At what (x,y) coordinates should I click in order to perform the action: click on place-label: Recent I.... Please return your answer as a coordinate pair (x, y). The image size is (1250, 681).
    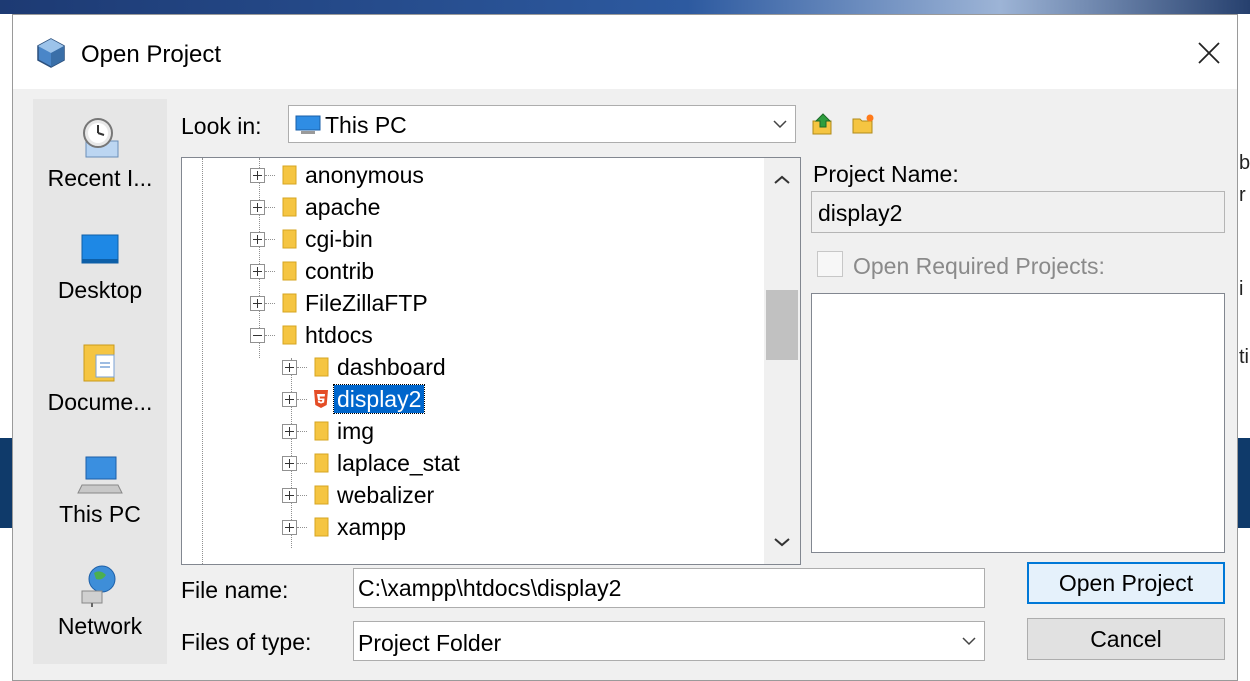
    Looking at the image, I should click on (100, 178).